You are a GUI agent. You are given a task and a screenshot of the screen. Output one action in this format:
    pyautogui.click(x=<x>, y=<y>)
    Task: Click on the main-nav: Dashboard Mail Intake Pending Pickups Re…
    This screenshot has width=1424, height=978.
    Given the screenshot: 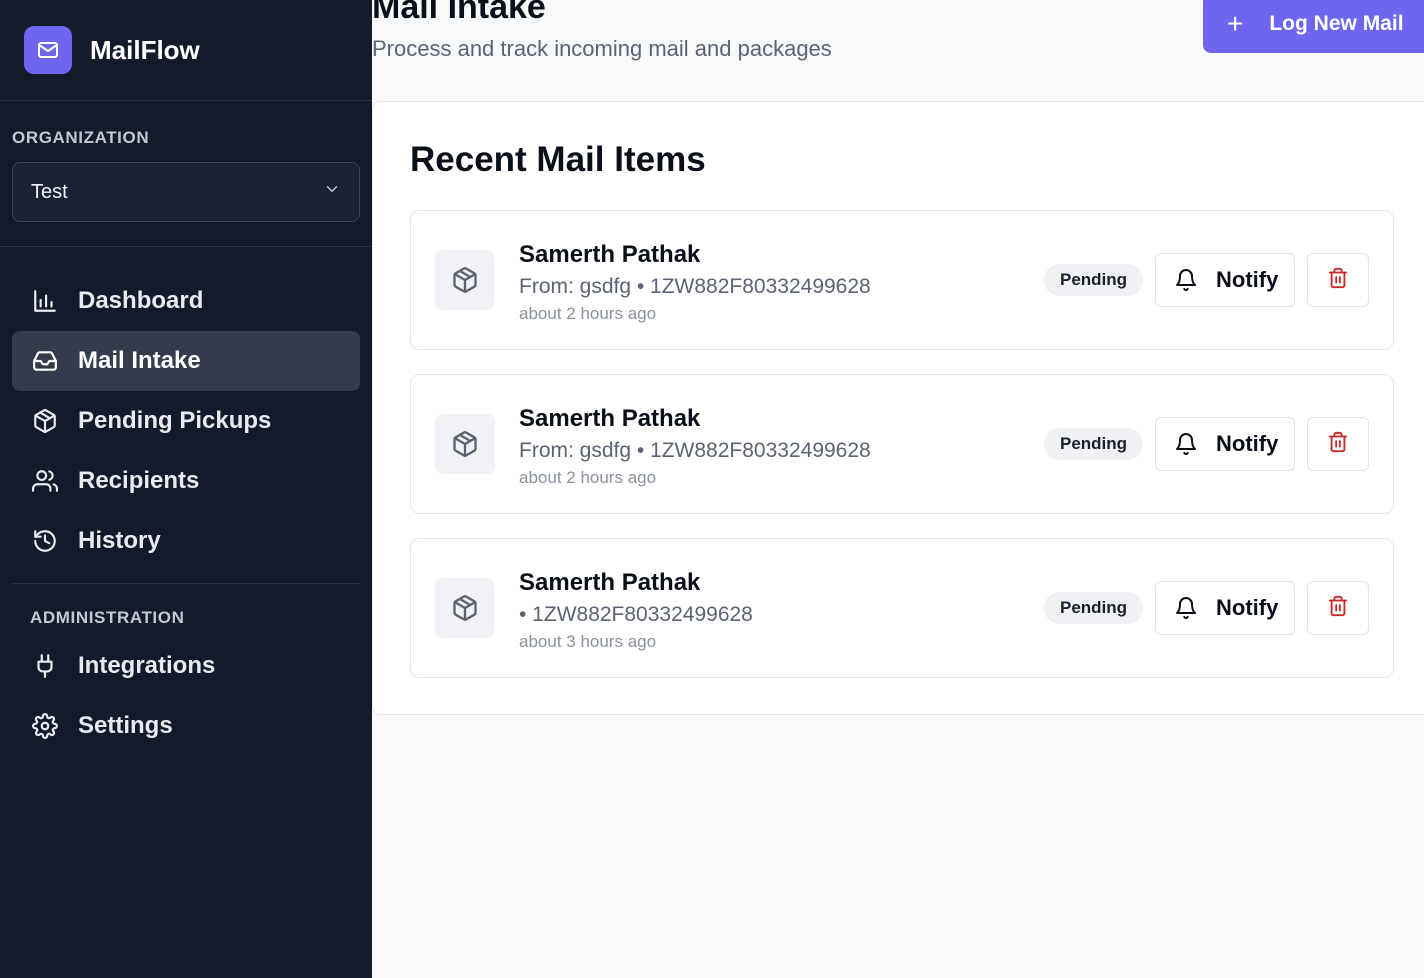 What is the action you would take?
    pyautogui.click(x=186, y=501)
    